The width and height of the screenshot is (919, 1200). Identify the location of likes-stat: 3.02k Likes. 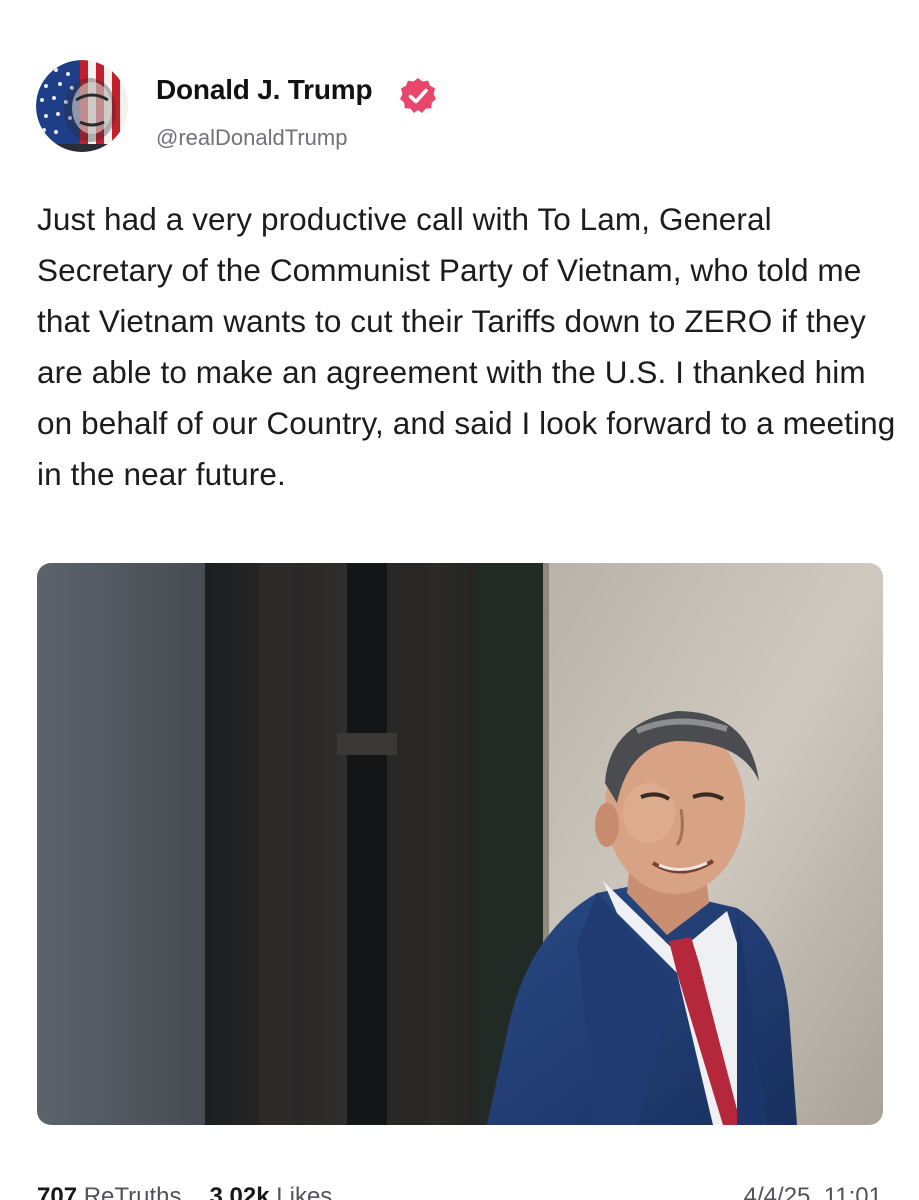
(271, 1191).